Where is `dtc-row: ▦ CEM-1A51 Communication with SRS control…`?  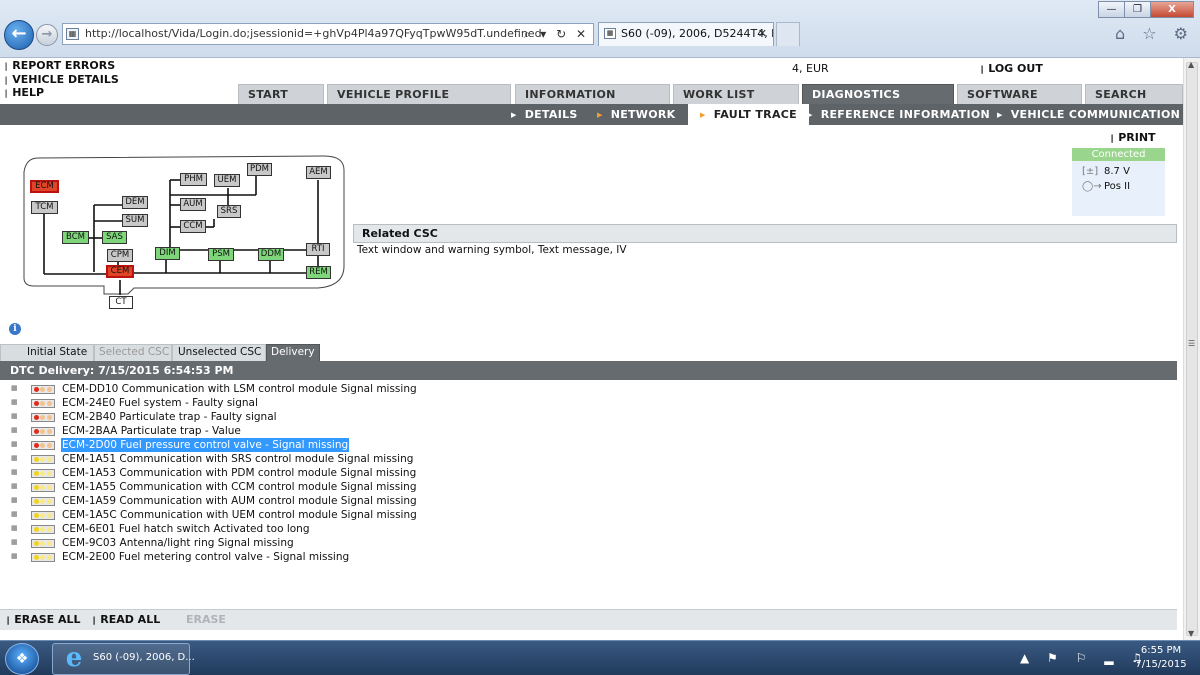 dtc-row: ▦ CEM-1A51 Communication with SRS control… is located at coordinates (588, 459).